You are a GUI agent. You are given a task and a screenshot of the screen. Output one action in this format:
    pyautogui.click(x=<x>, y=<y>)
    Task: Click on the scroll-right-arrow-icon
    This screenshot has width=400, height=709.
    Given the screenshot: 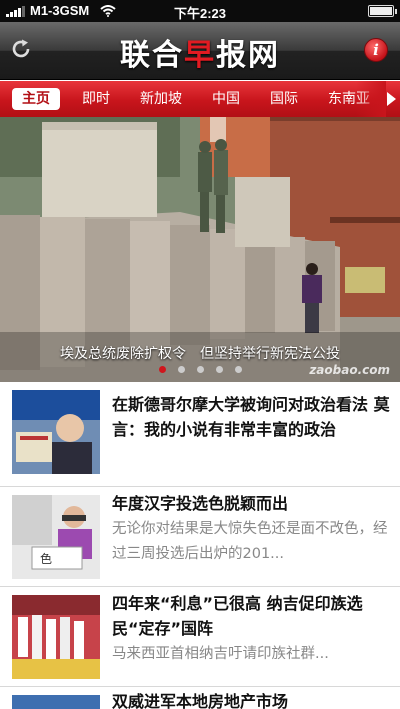 What is the action you would take?
    pyautogui.click(x=391, y=99)
    